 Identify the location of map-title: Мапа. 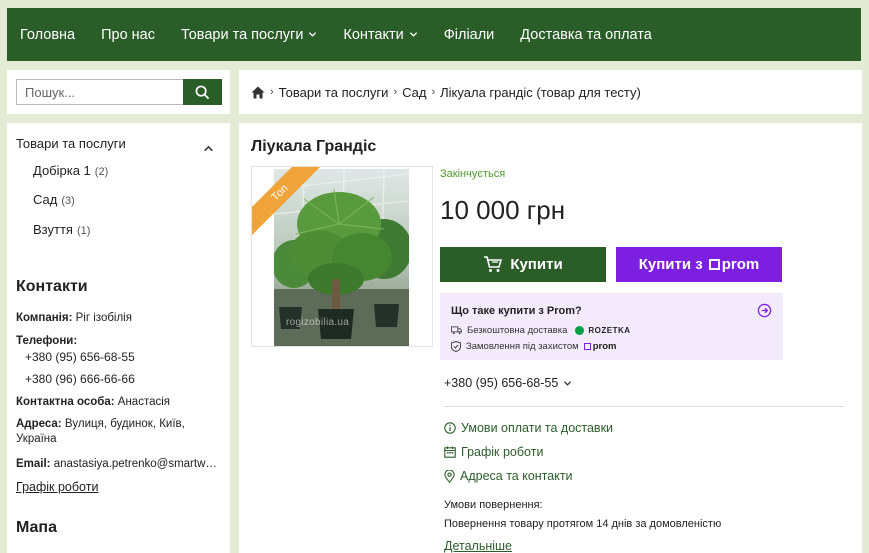
(36, 527).